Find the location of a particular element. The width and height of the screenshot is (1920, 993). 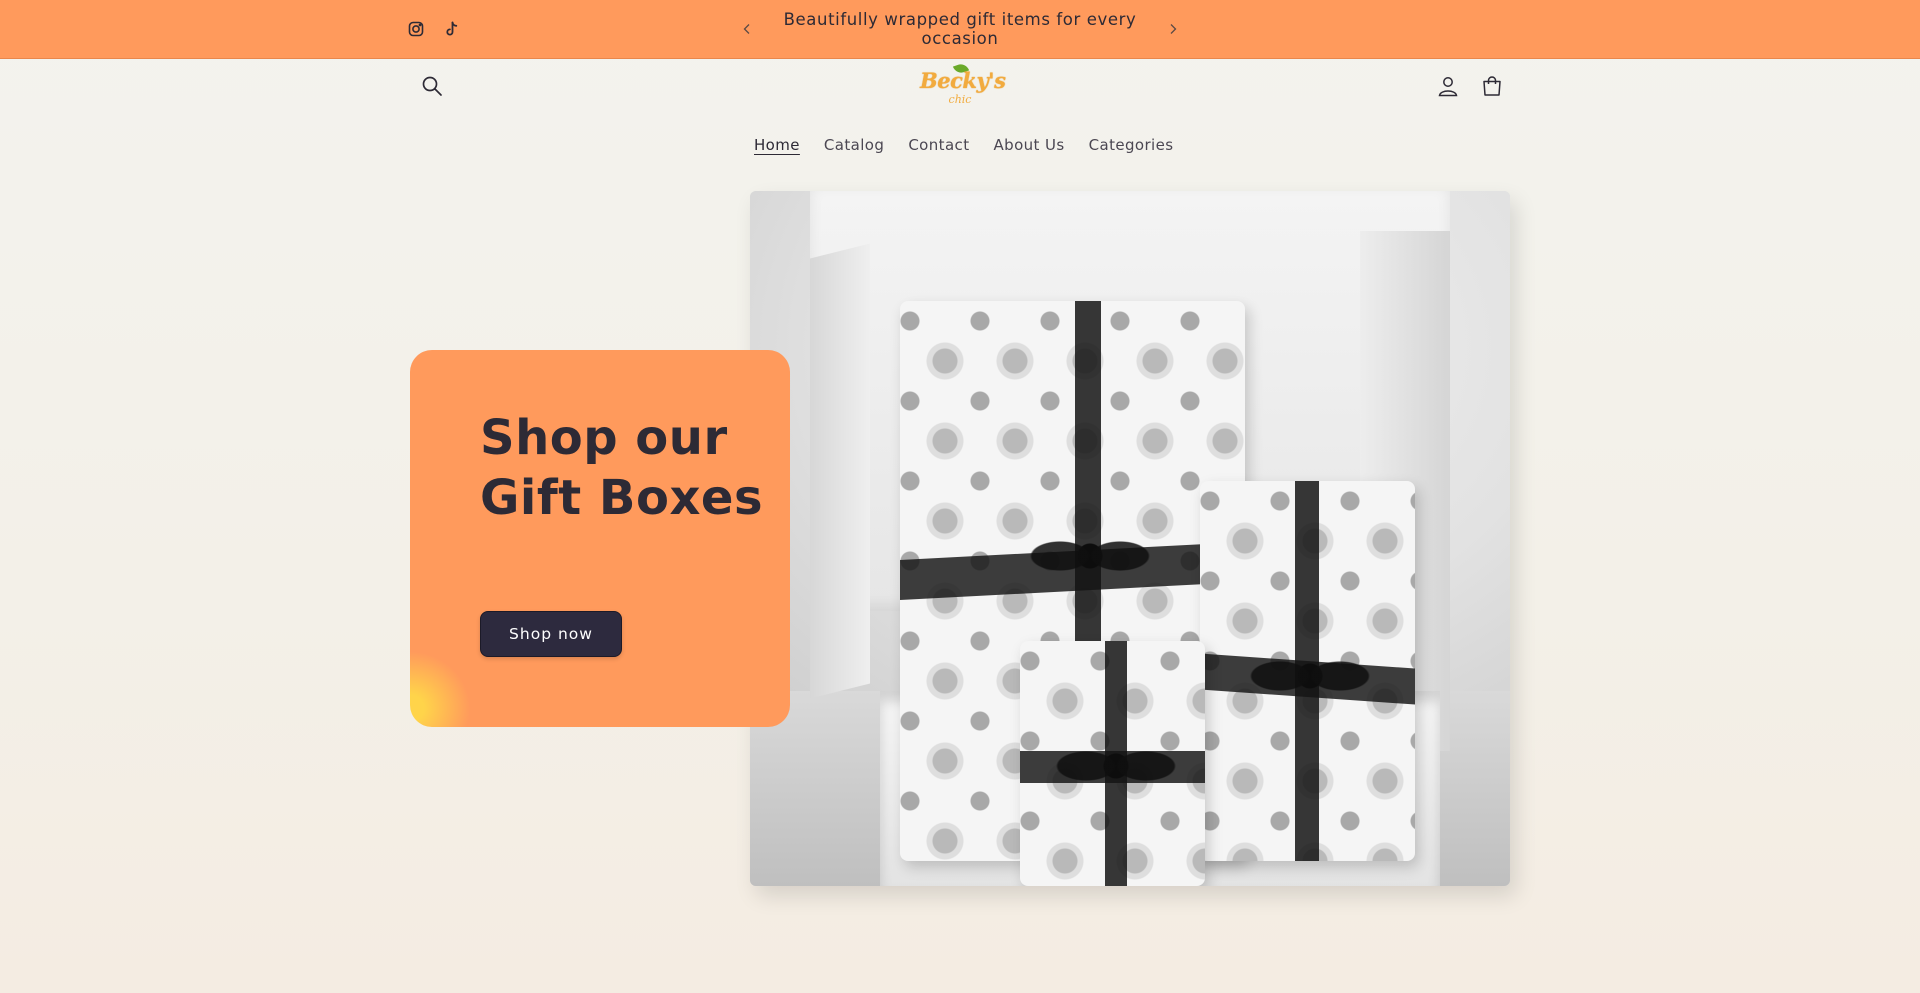

search-icon is located at coordinates (432, 86).